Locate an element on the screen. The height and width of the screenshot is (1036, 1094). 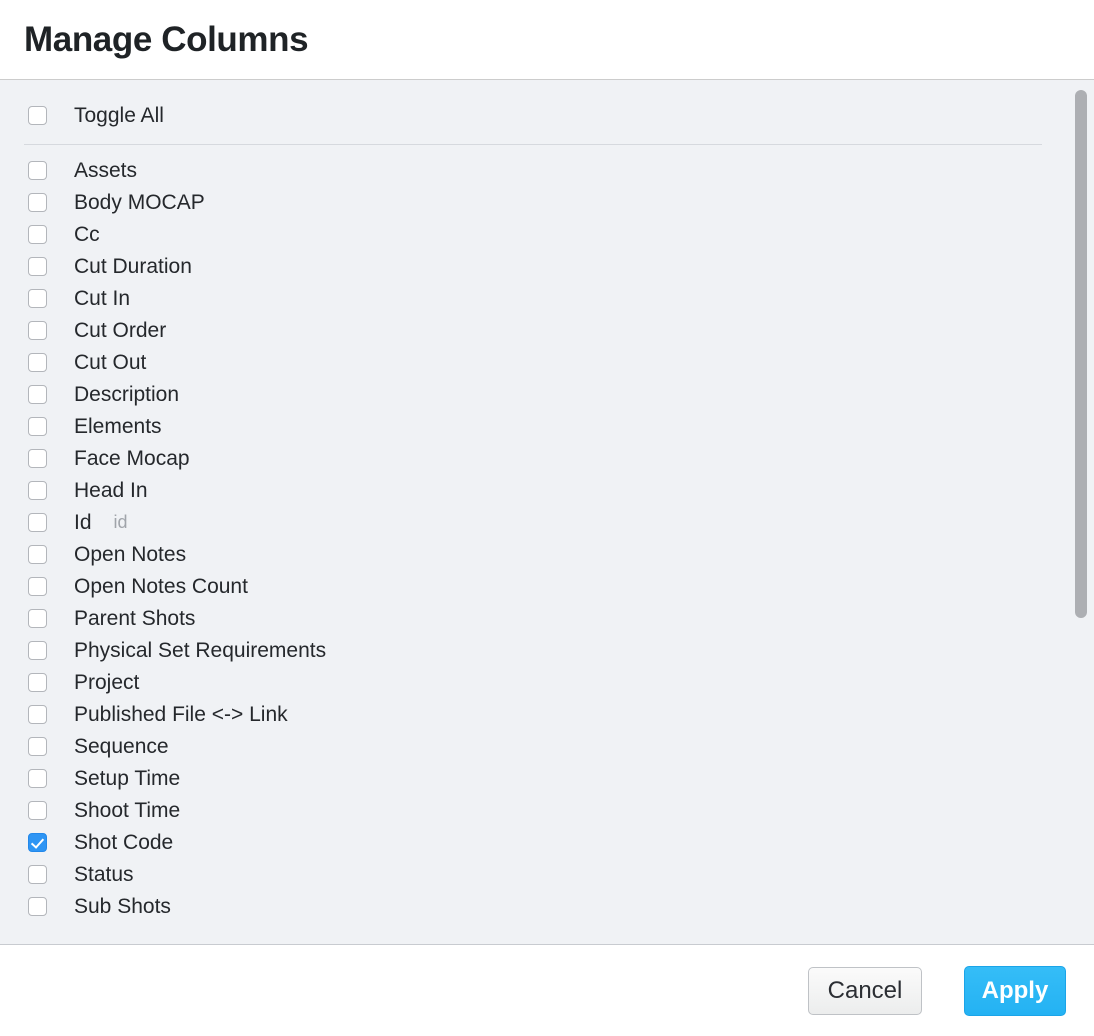
column-row: Shot Code is located at coordinates (547, 842).